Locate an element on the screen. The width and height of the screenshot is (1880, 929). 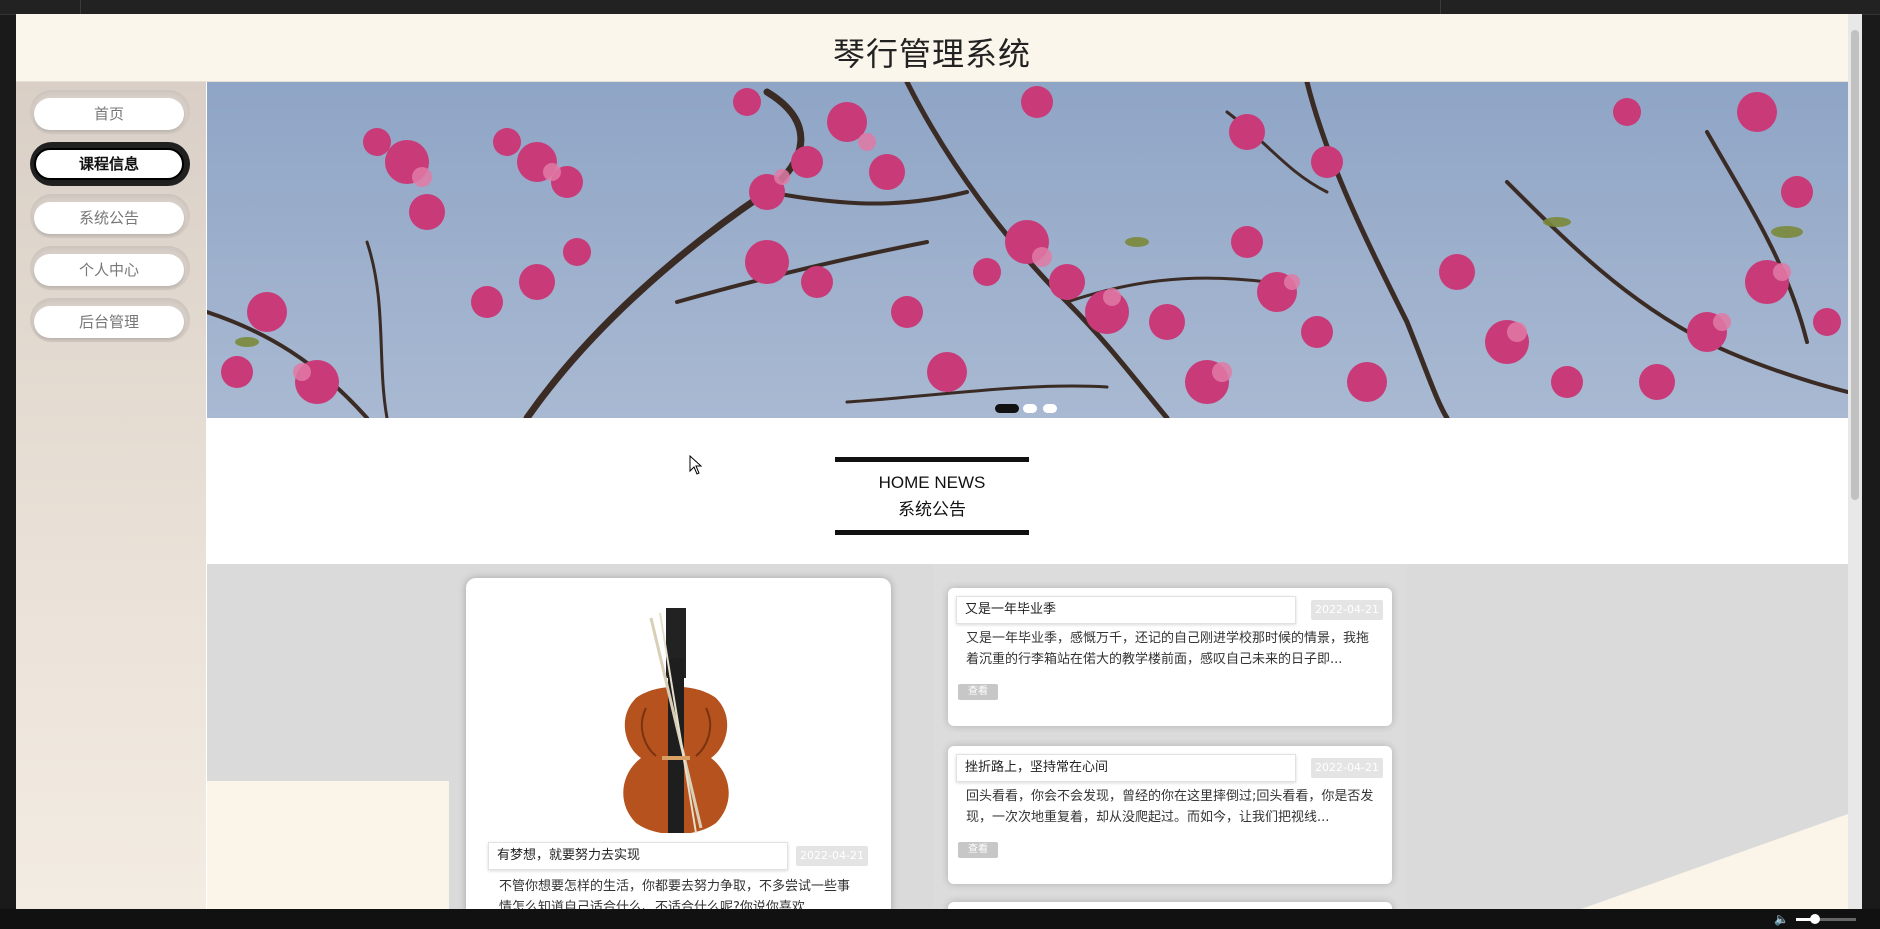
carousel-dot-active is located at coordinates (1007, 408).